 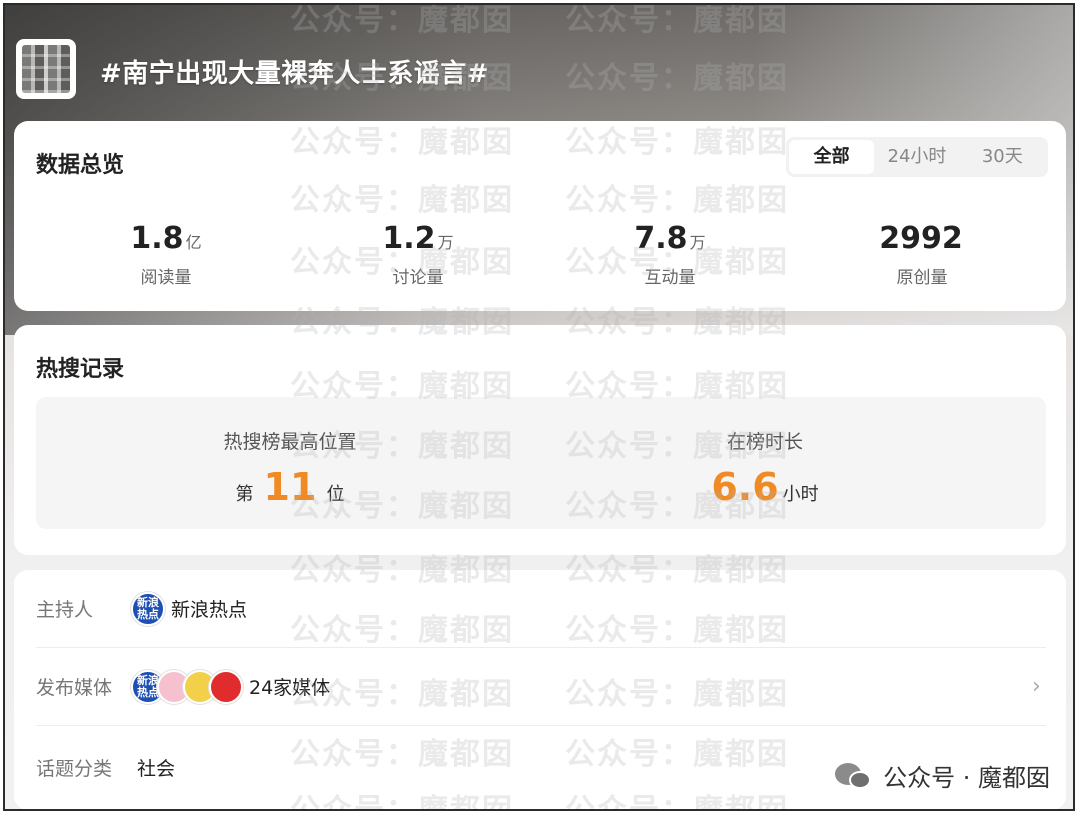 What do you see at coordinates (921, 238) in the screenshot?
I see `stat-original-value: 2992` at bounding box center [921, 238].